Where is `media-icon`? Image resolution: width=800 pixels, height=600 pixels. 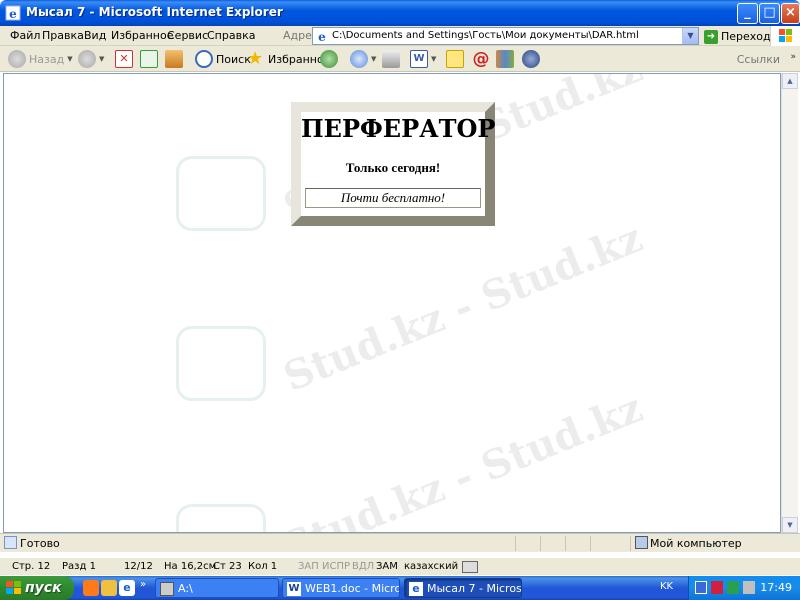
media-icon is located at coordinates (329, 59).